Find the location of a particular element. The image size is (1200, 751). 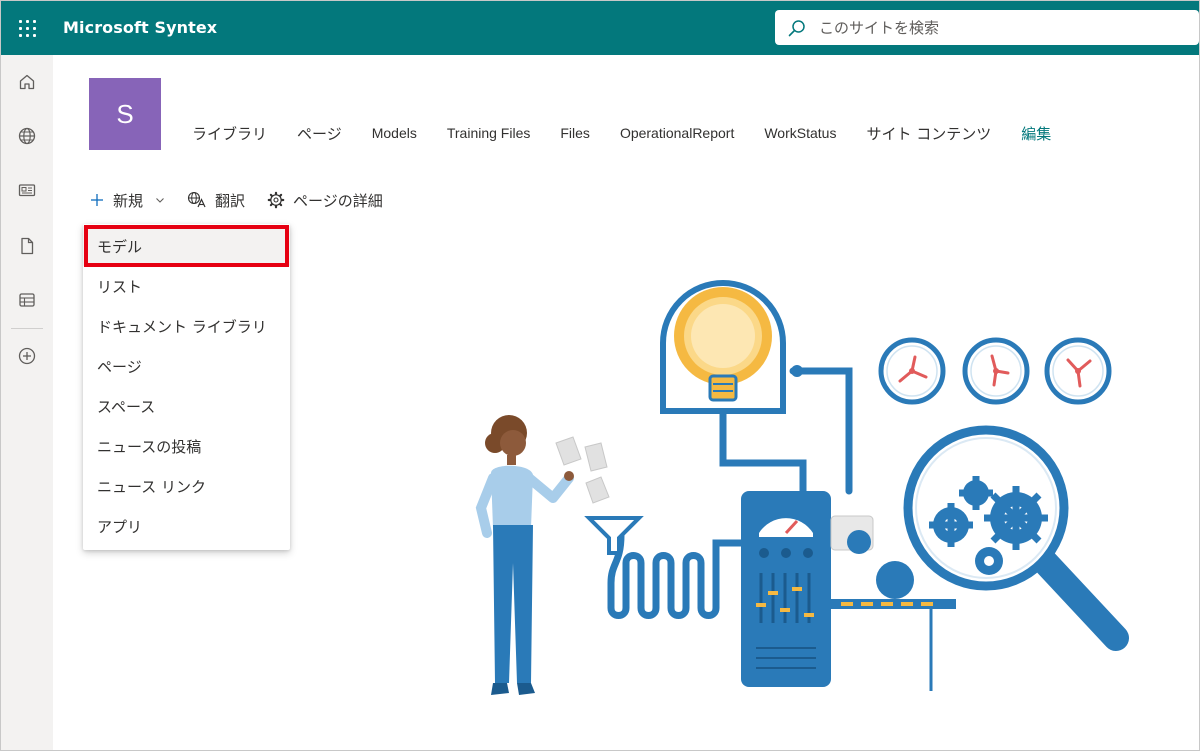

list-icon is located at coordinates (27, 300).